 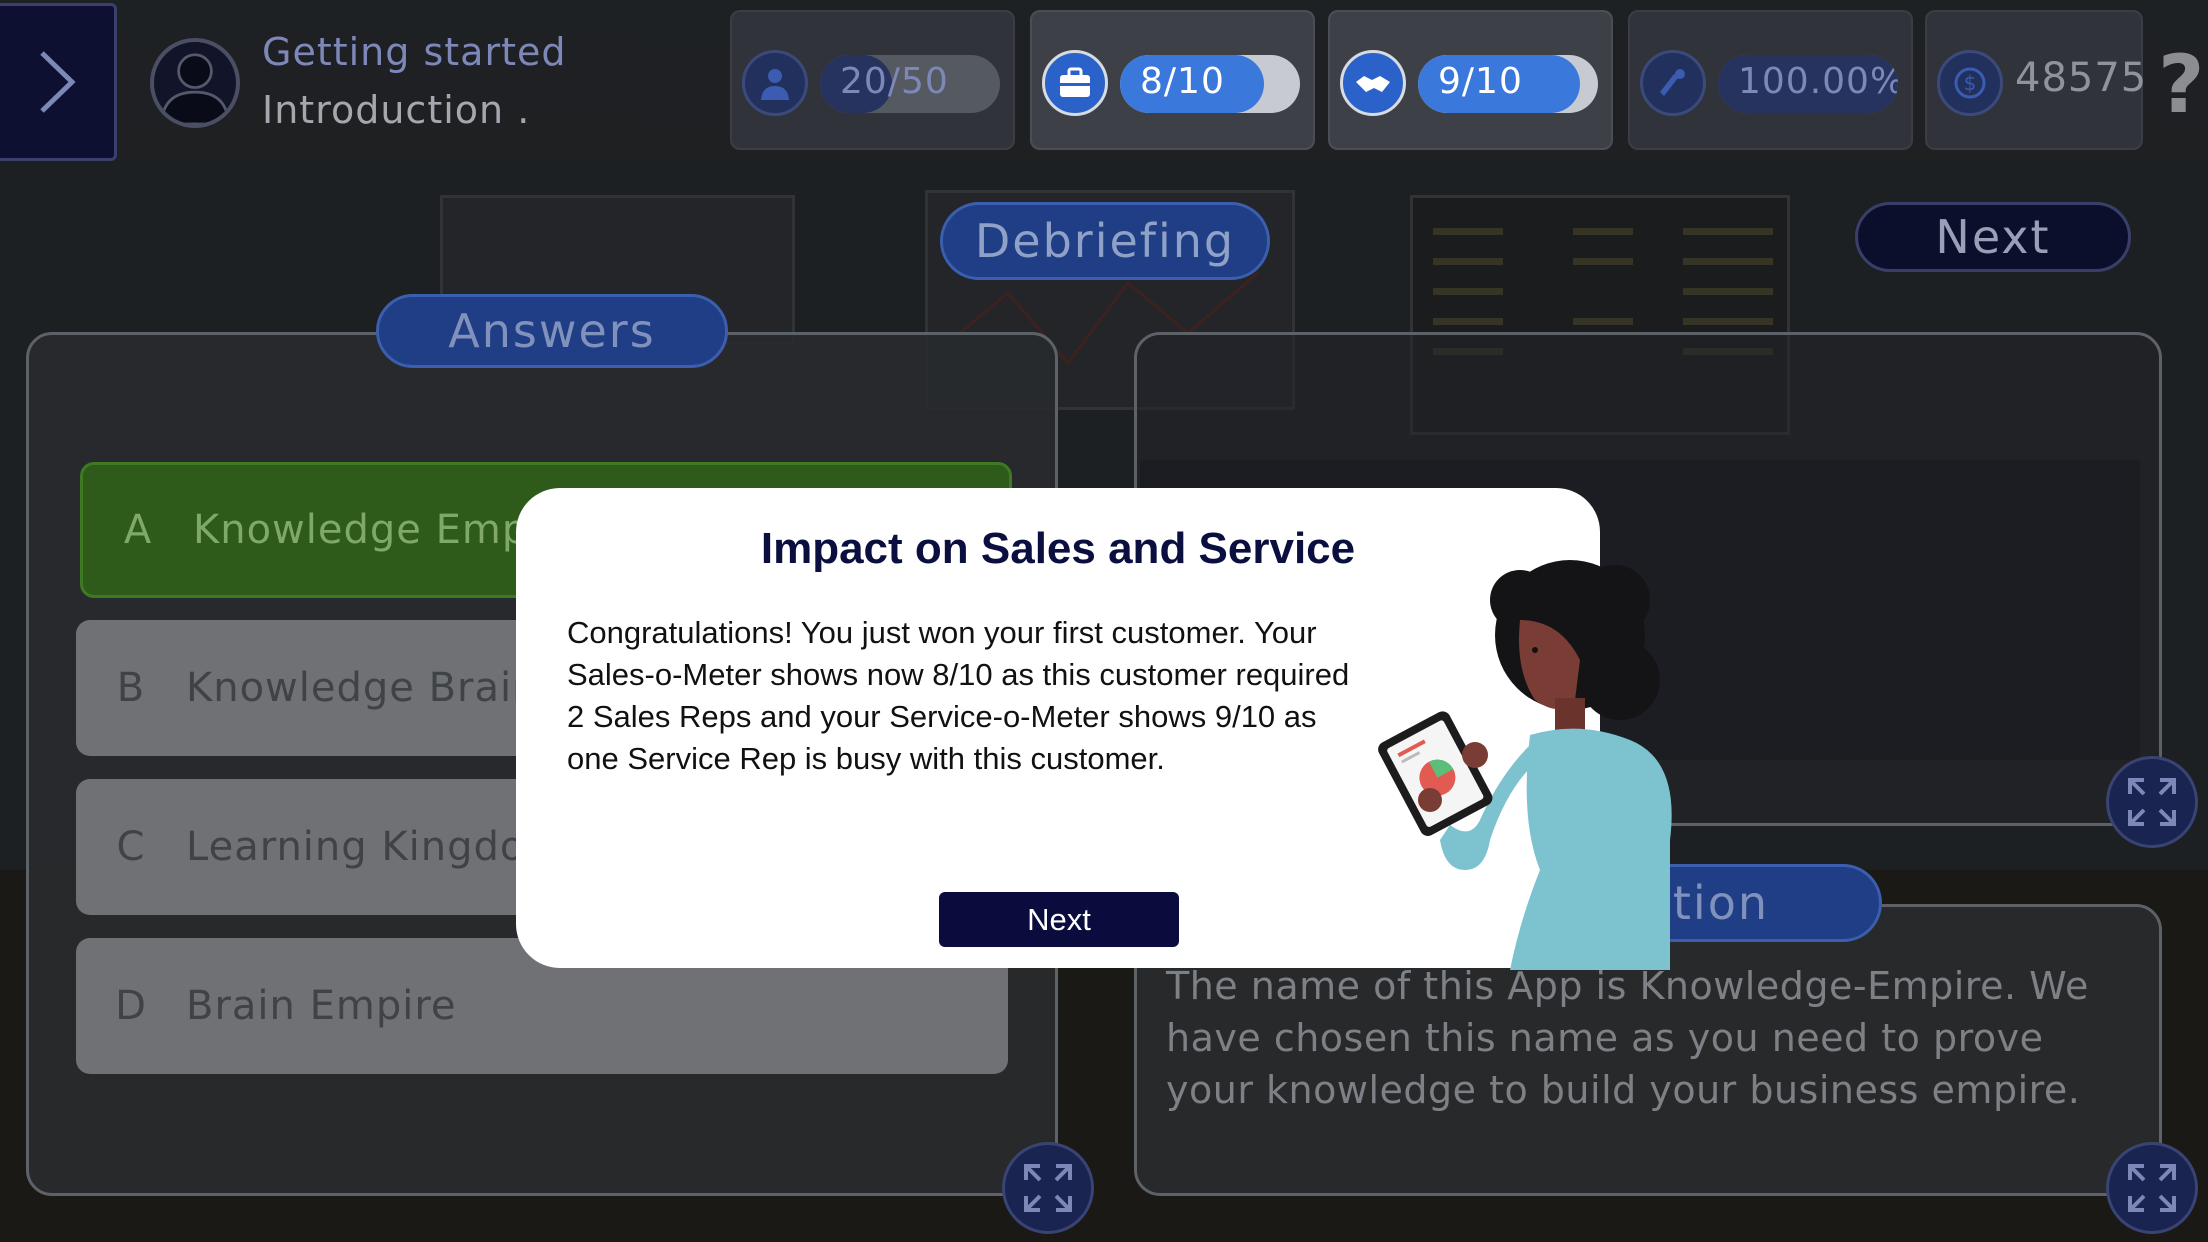 What do you see at coordinates (2081, 78) in the screenshot?
I see `coin-balance: 48575` at bounding box center [2081, 78].